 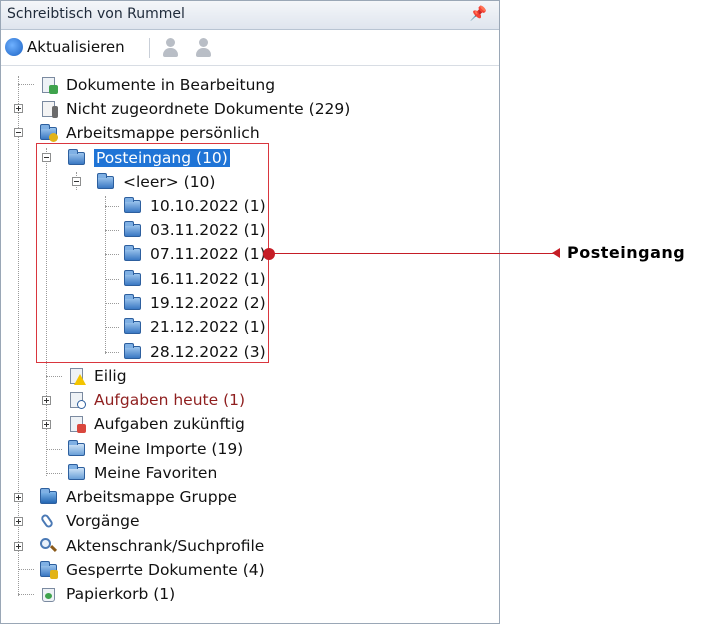 What do you see at coordinates (48, 85) in the screenshot?
I see `document-edit-icon` at bounding box center [48, 85].